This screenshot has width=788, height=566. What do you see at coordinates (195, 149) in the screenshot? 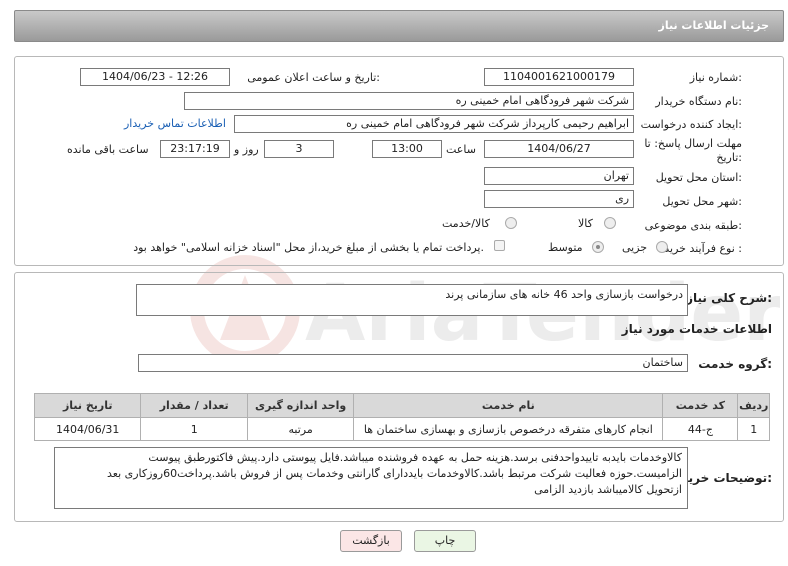
I see `remaining-time-field: 23:17:19` at bounding box center [195, 149].